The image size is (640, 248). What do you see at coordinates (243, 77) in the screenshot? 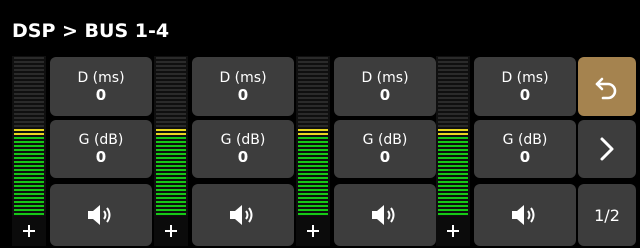
I see `delay-label: D (ms)` at bounding box center [243, 77].